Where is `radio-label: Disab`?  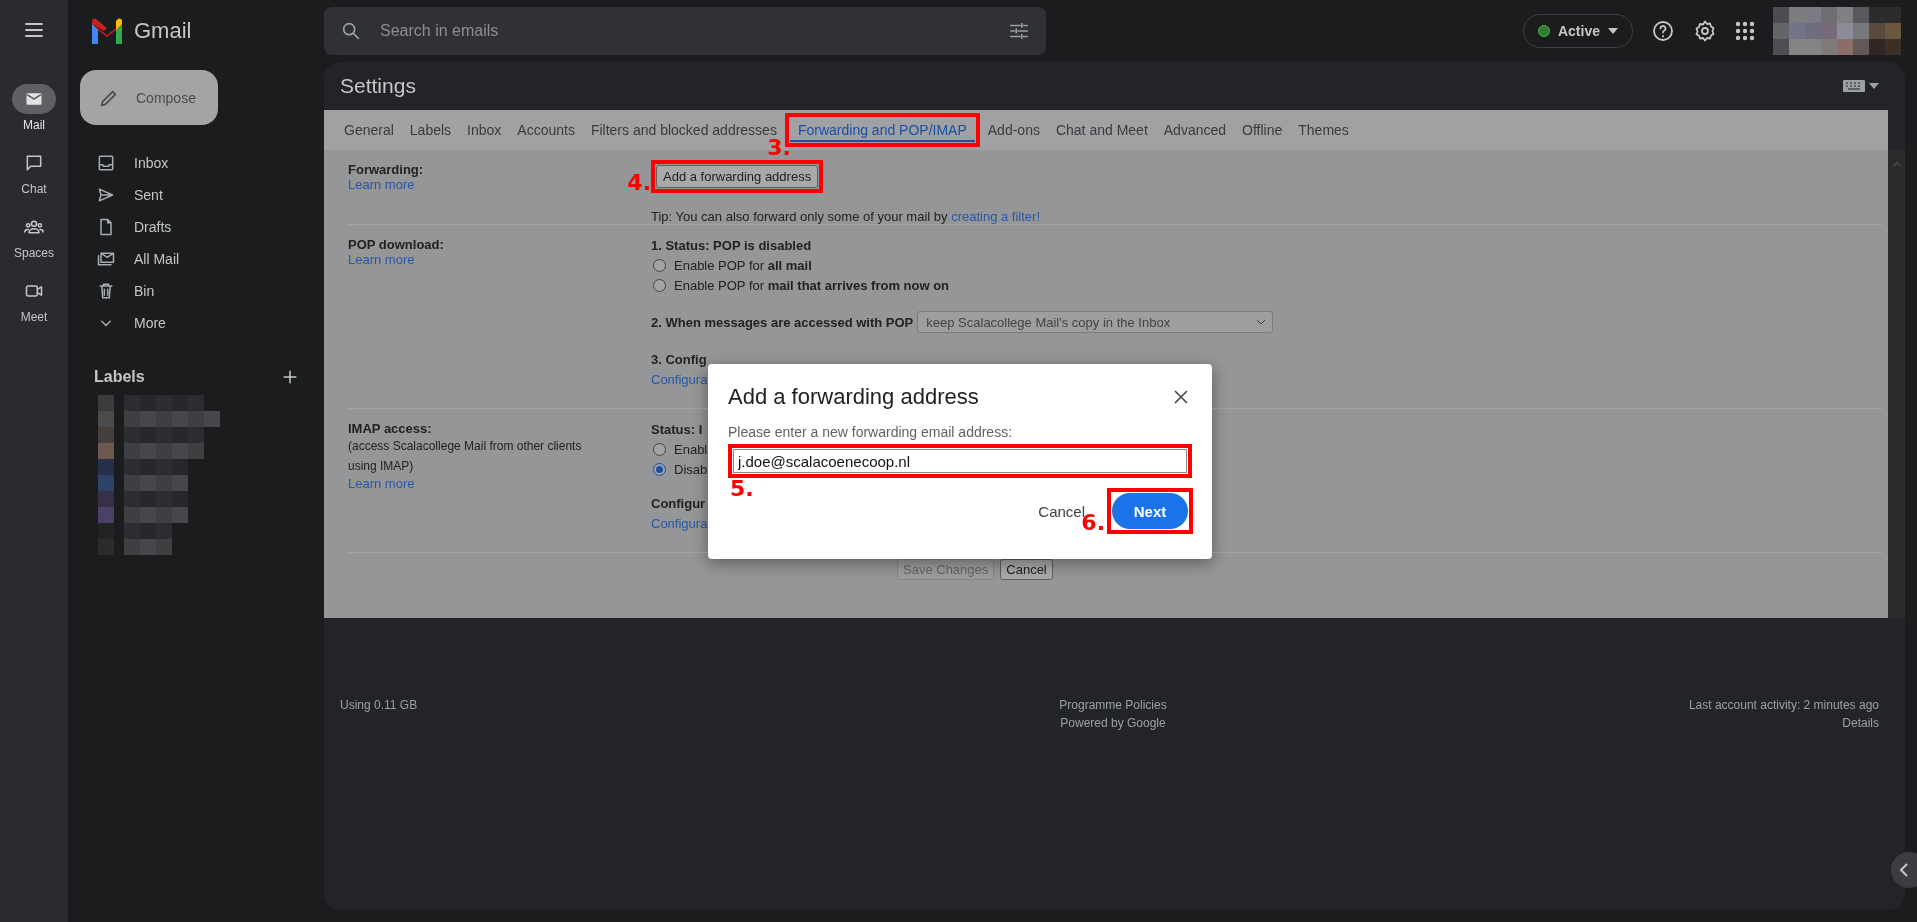
radio-label: Disab is located at coordinates (691, 469).